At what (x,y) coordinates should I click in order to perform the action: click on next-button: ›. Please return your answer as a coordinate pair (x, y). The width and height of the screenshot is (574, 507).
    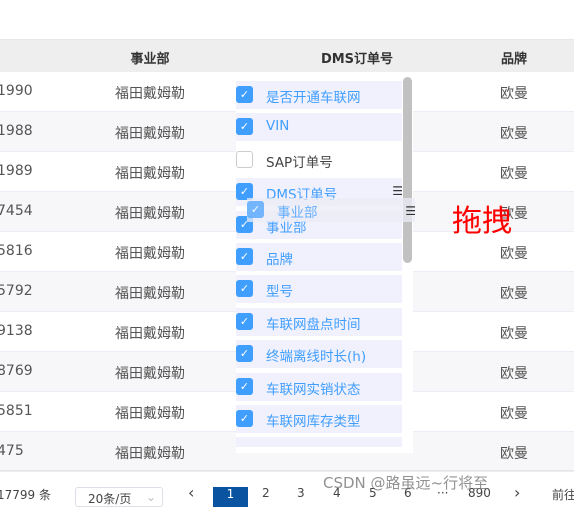
    Looking at the image, I should click on (517, 492).